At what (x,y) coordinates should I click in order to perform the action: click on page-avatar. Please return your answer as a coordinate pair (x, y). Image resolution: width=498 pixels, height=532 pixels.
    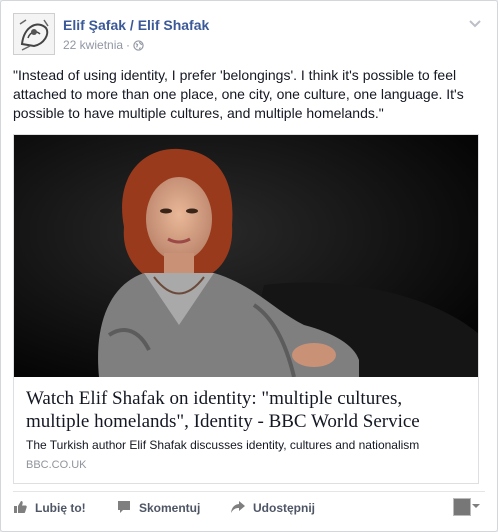
    Looking at the image, I should click on (34, 34).